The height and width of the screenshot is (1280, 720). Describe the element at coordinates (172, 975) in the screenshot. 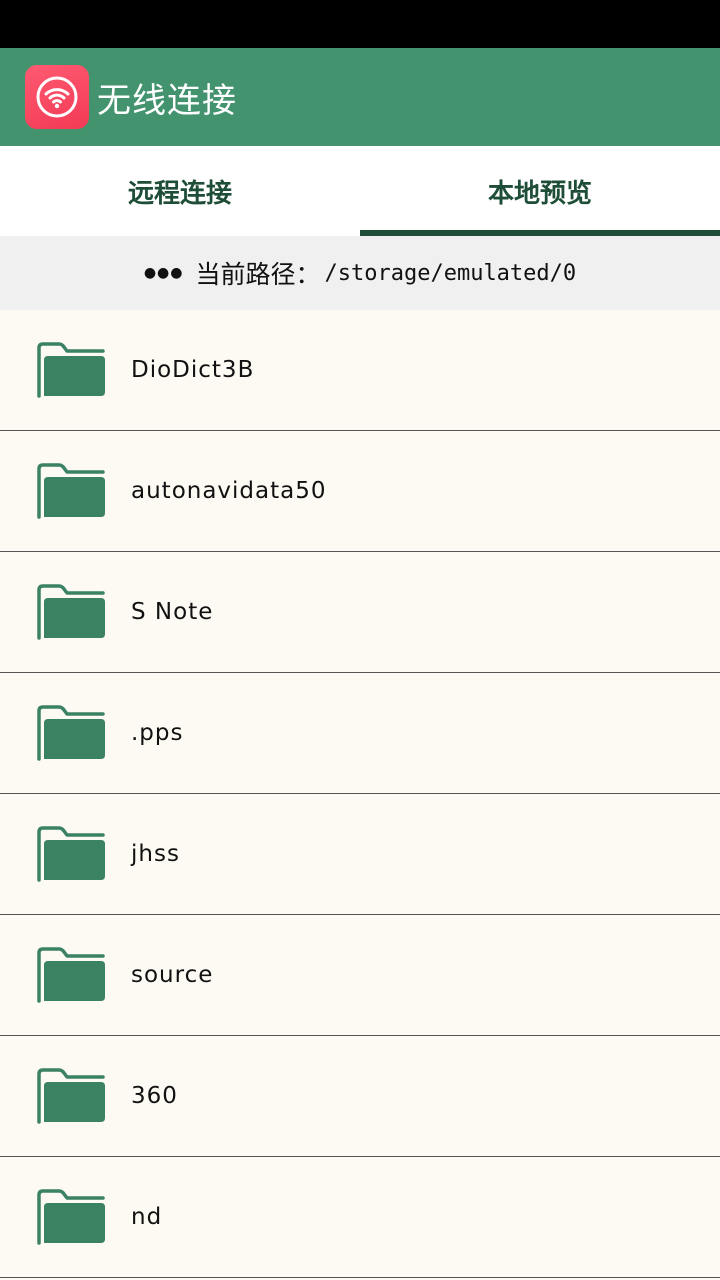

I see `file-name: source` at that location.